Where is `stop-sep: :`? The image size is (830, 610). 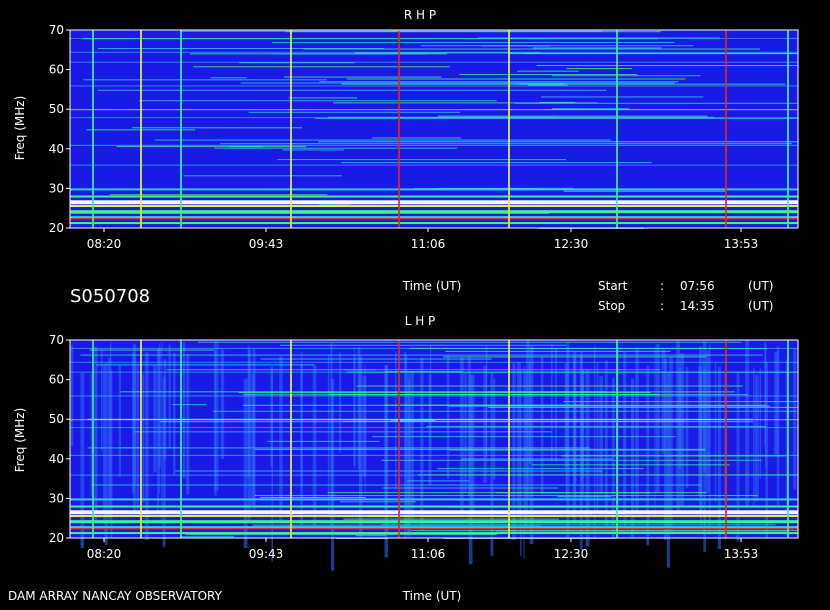
stop-sep: : is located at coordinates (662, 306).